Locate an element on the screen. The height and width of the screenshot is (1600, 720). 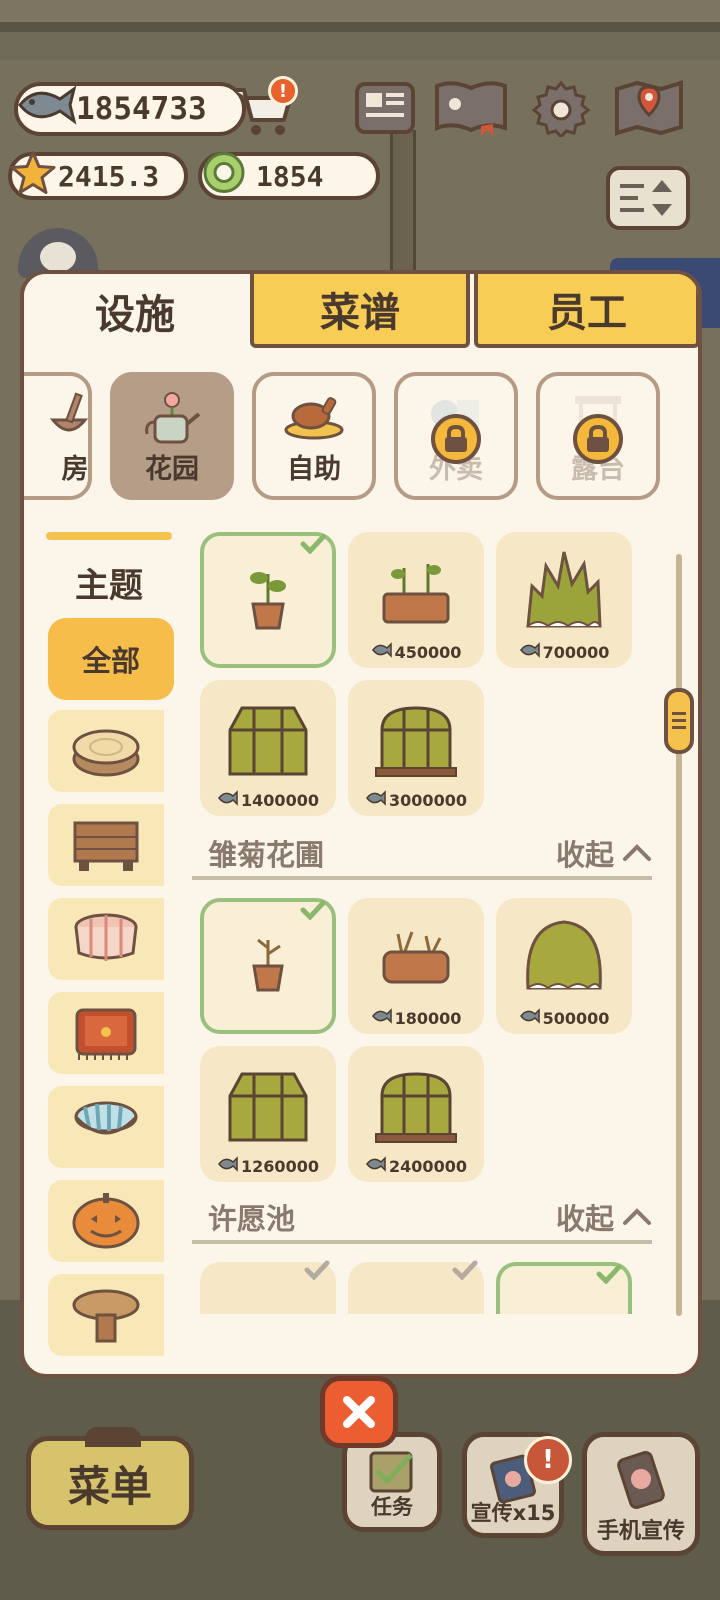
greenhouse-icon is located at coordinates (268, 742).